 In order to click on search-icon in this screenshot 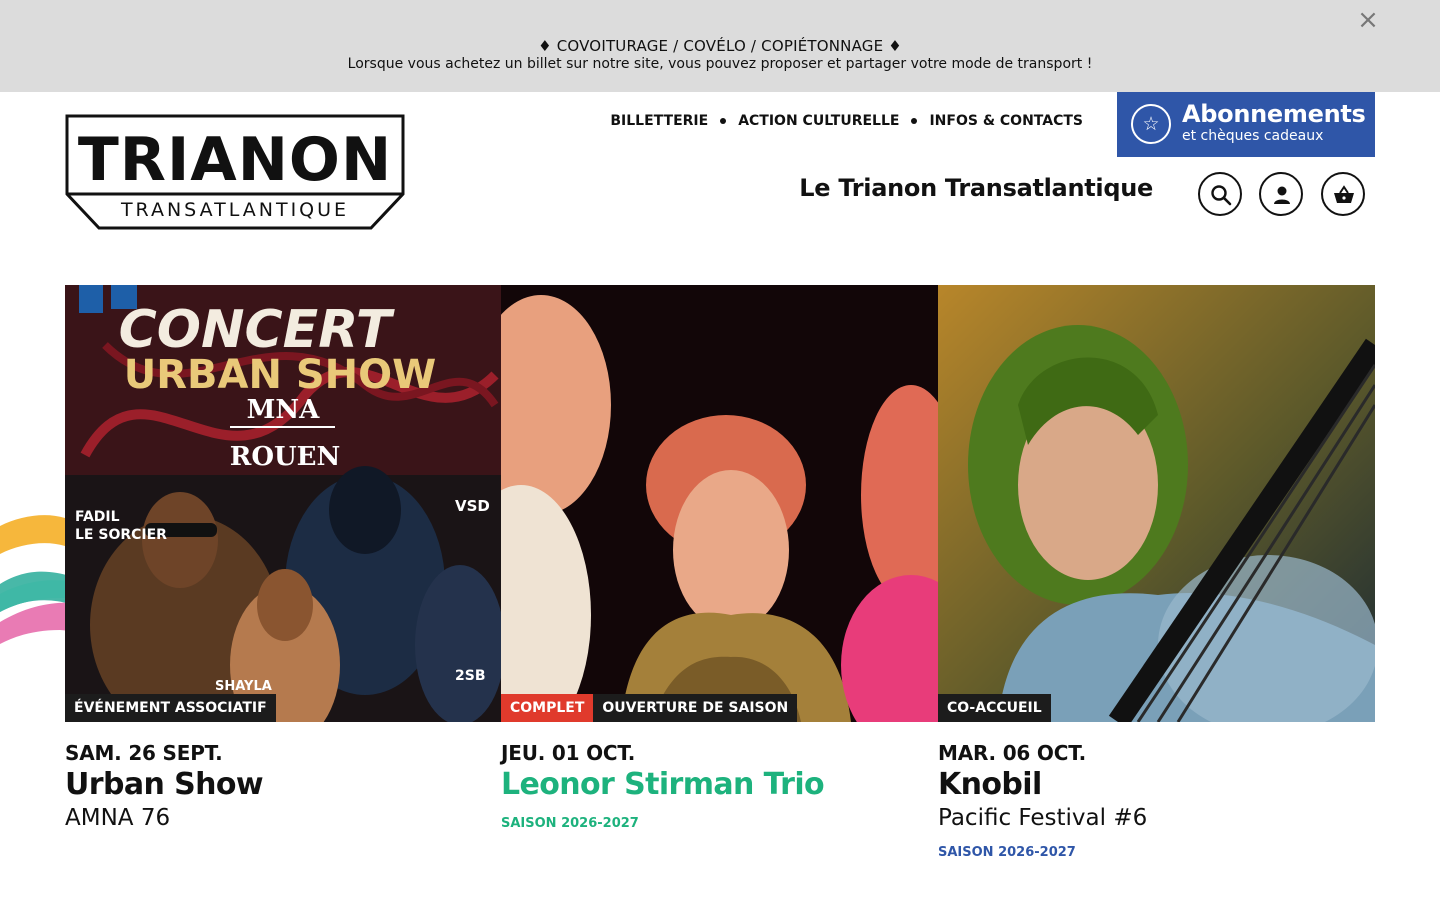, I will do `click(1221, 195)`.